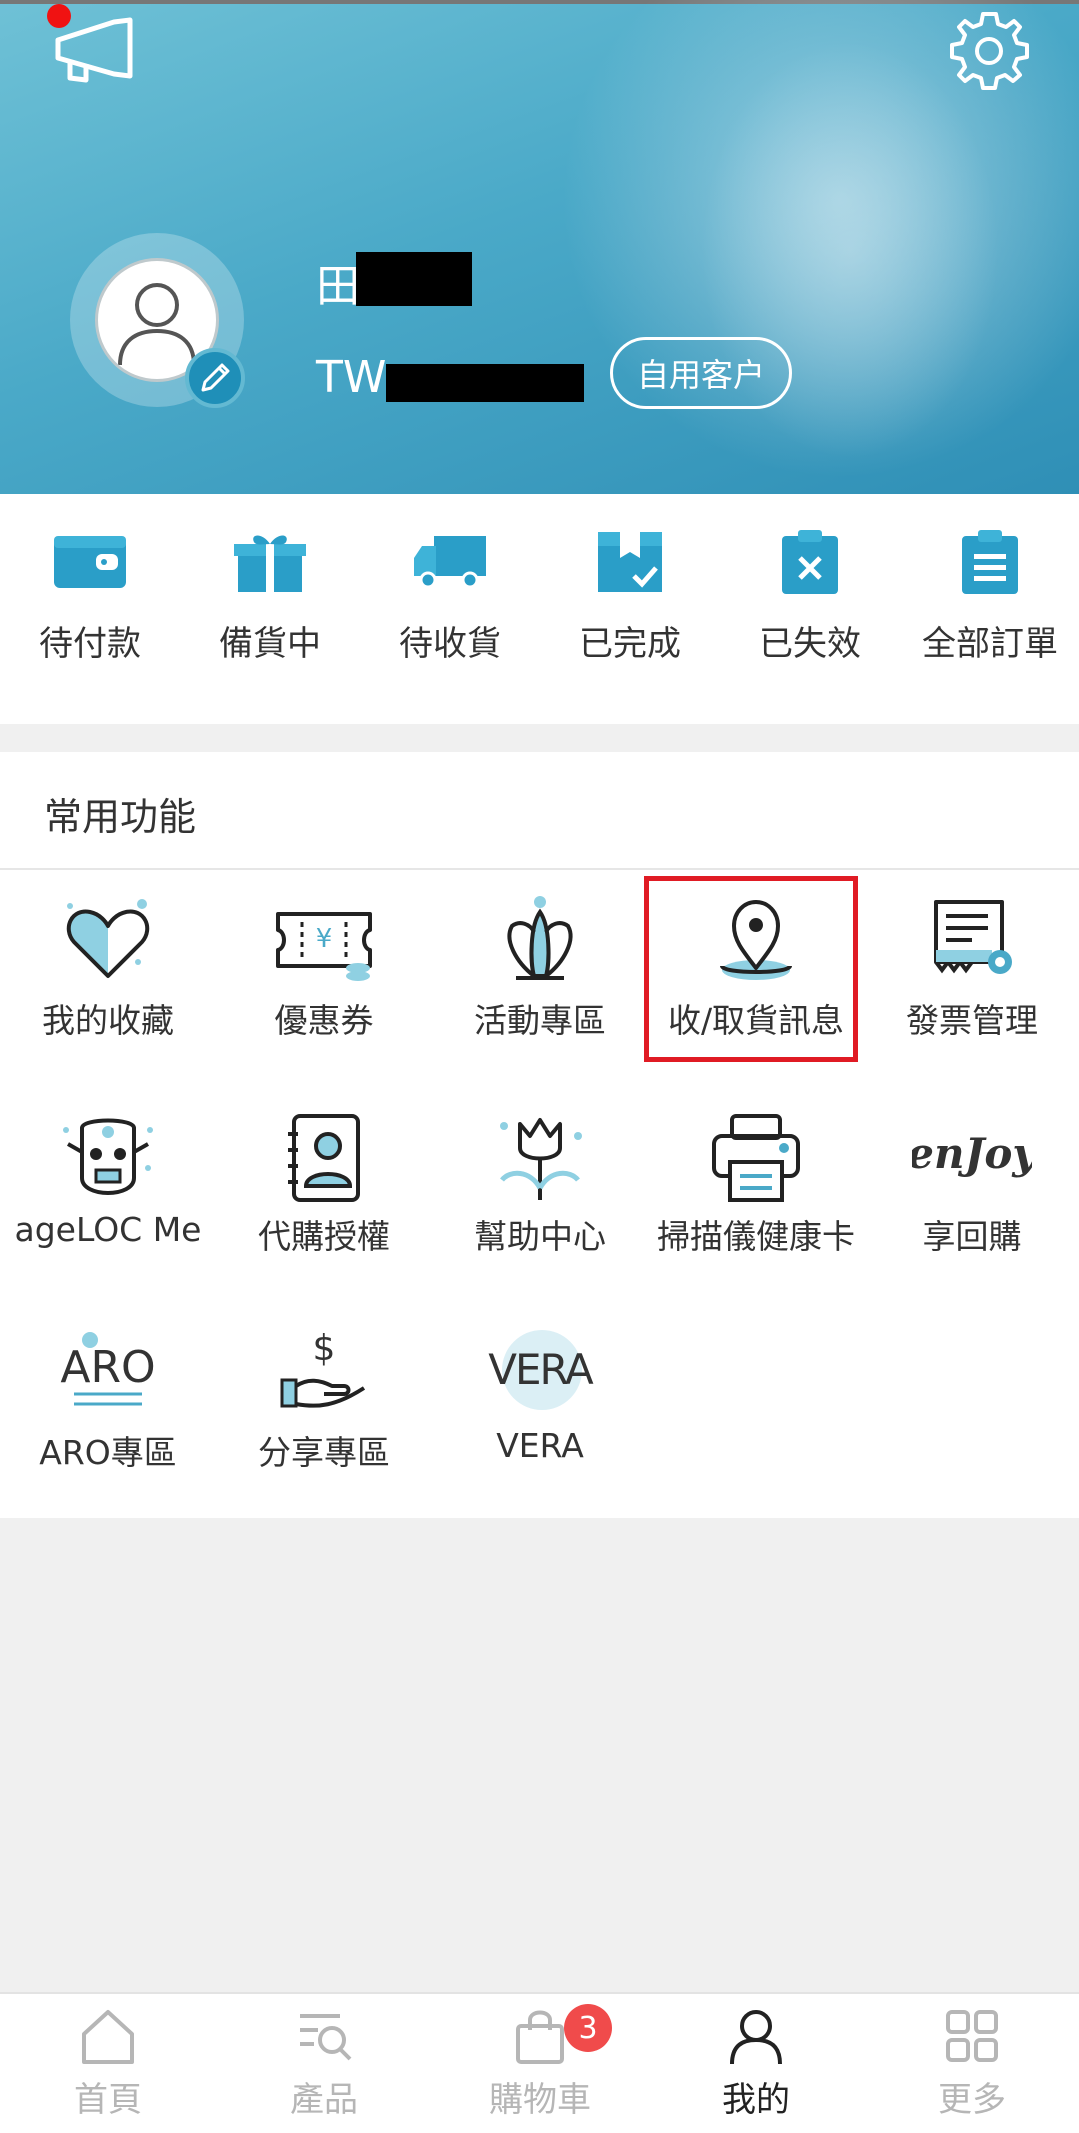 The image size is (1079, 2133). Describe the element at coordinates (414, 279) in the screenshot. I see `redacted-name` at that location.